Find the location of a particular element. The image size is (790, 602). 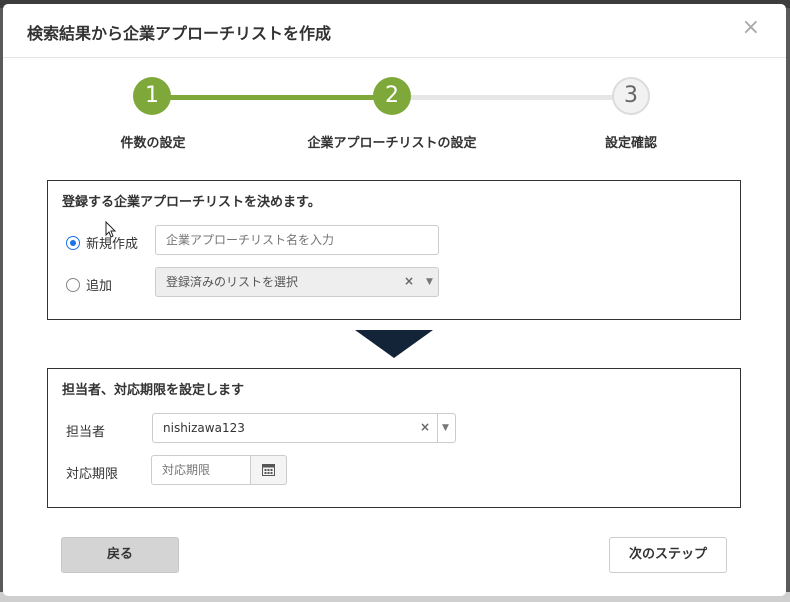

step-2-circle: 2 is located at coordinates (392, 96).